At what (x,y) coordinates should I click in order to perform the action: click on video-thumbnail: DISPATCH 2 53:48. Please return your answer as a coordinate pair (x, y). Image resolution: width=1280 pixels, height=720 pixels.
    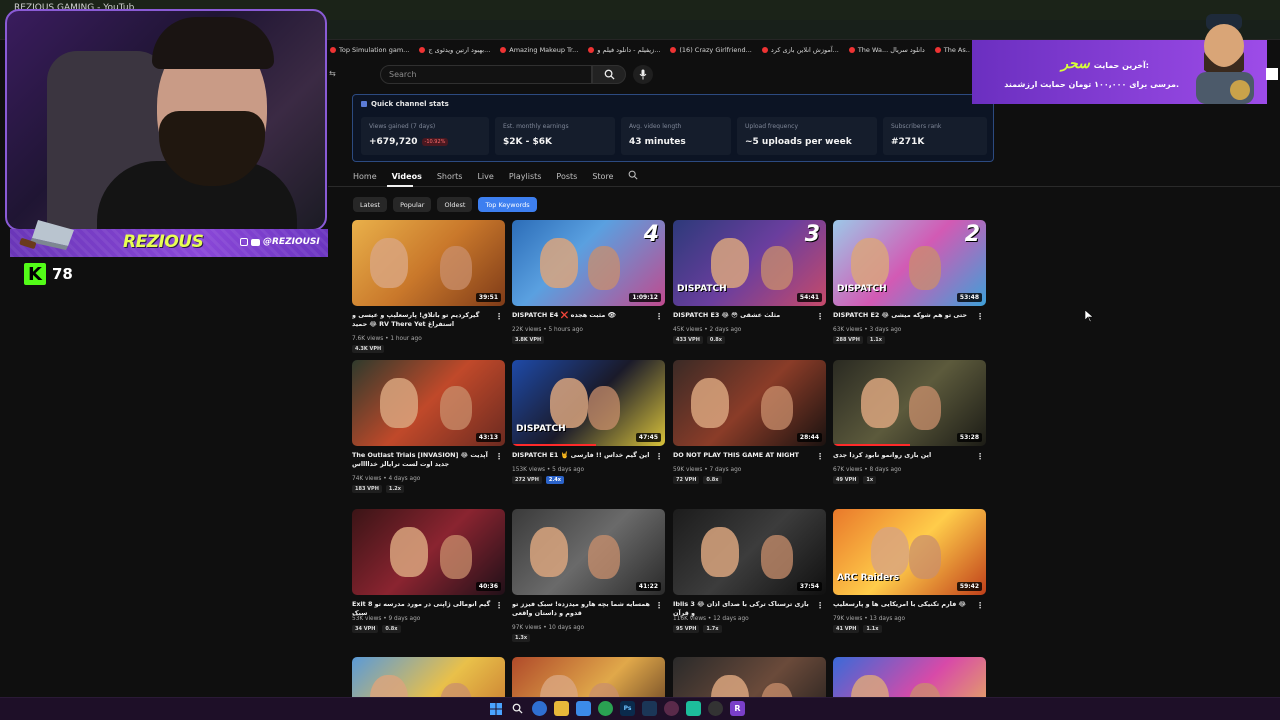
    Looking at the image, I should click on (909, 263).